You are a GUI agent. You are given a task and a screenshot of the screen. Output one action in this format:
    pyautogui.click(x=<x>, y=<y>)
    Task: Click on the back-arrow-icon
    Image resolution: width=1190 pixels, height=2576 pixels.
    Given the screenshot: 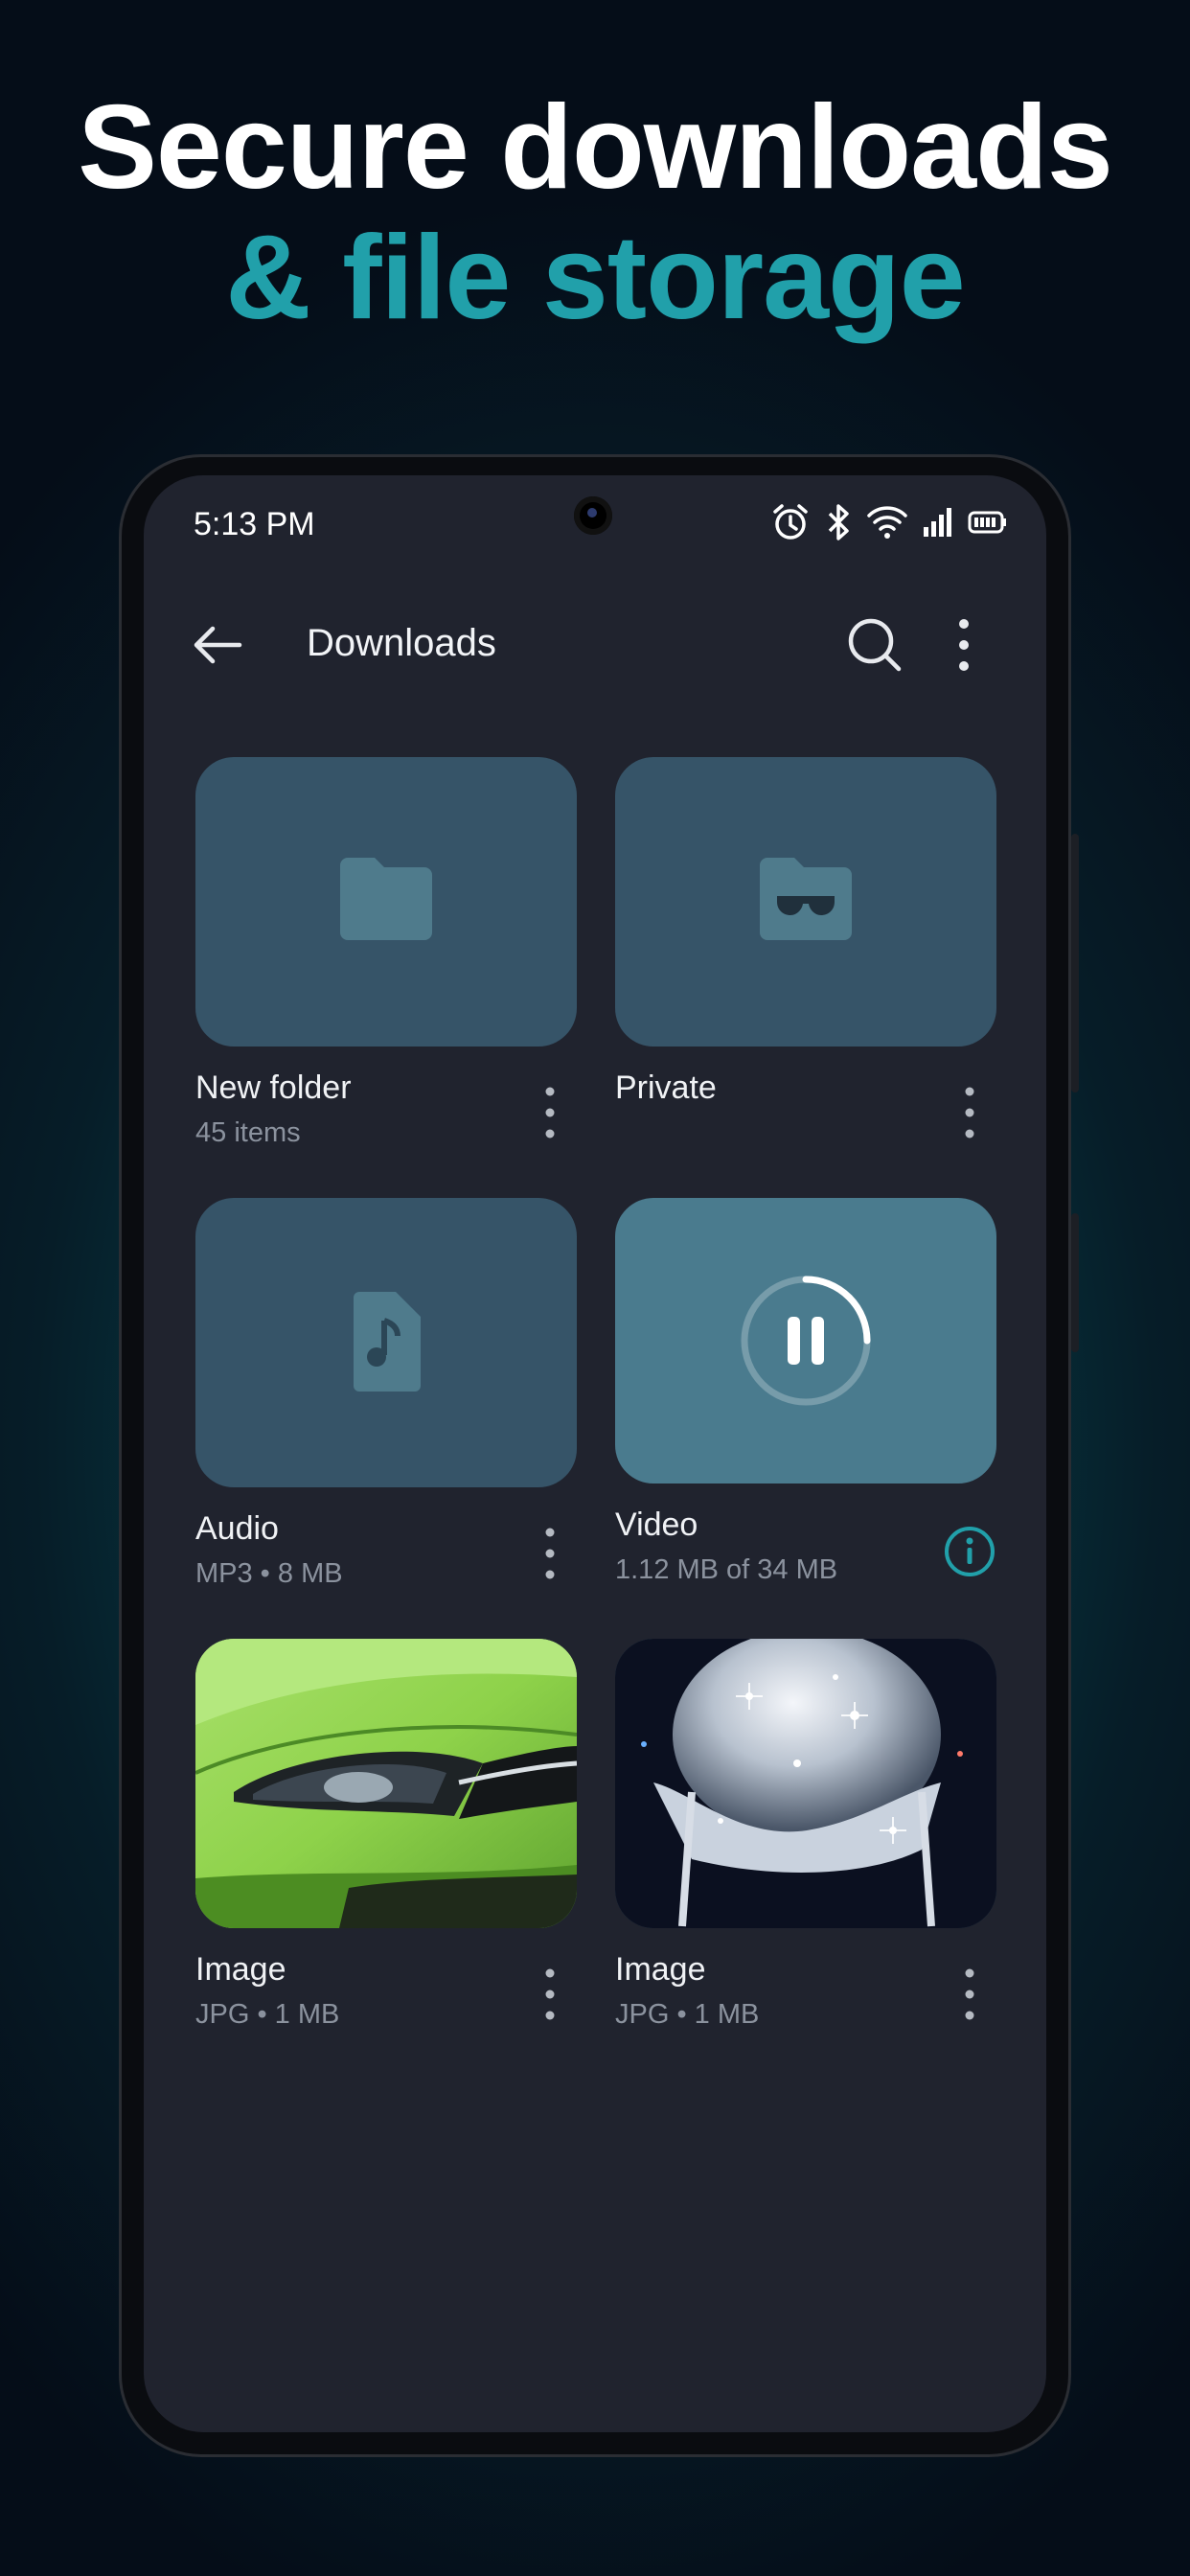 What is the action you would take?
    pyautogui.click(x=218, y=644)
    